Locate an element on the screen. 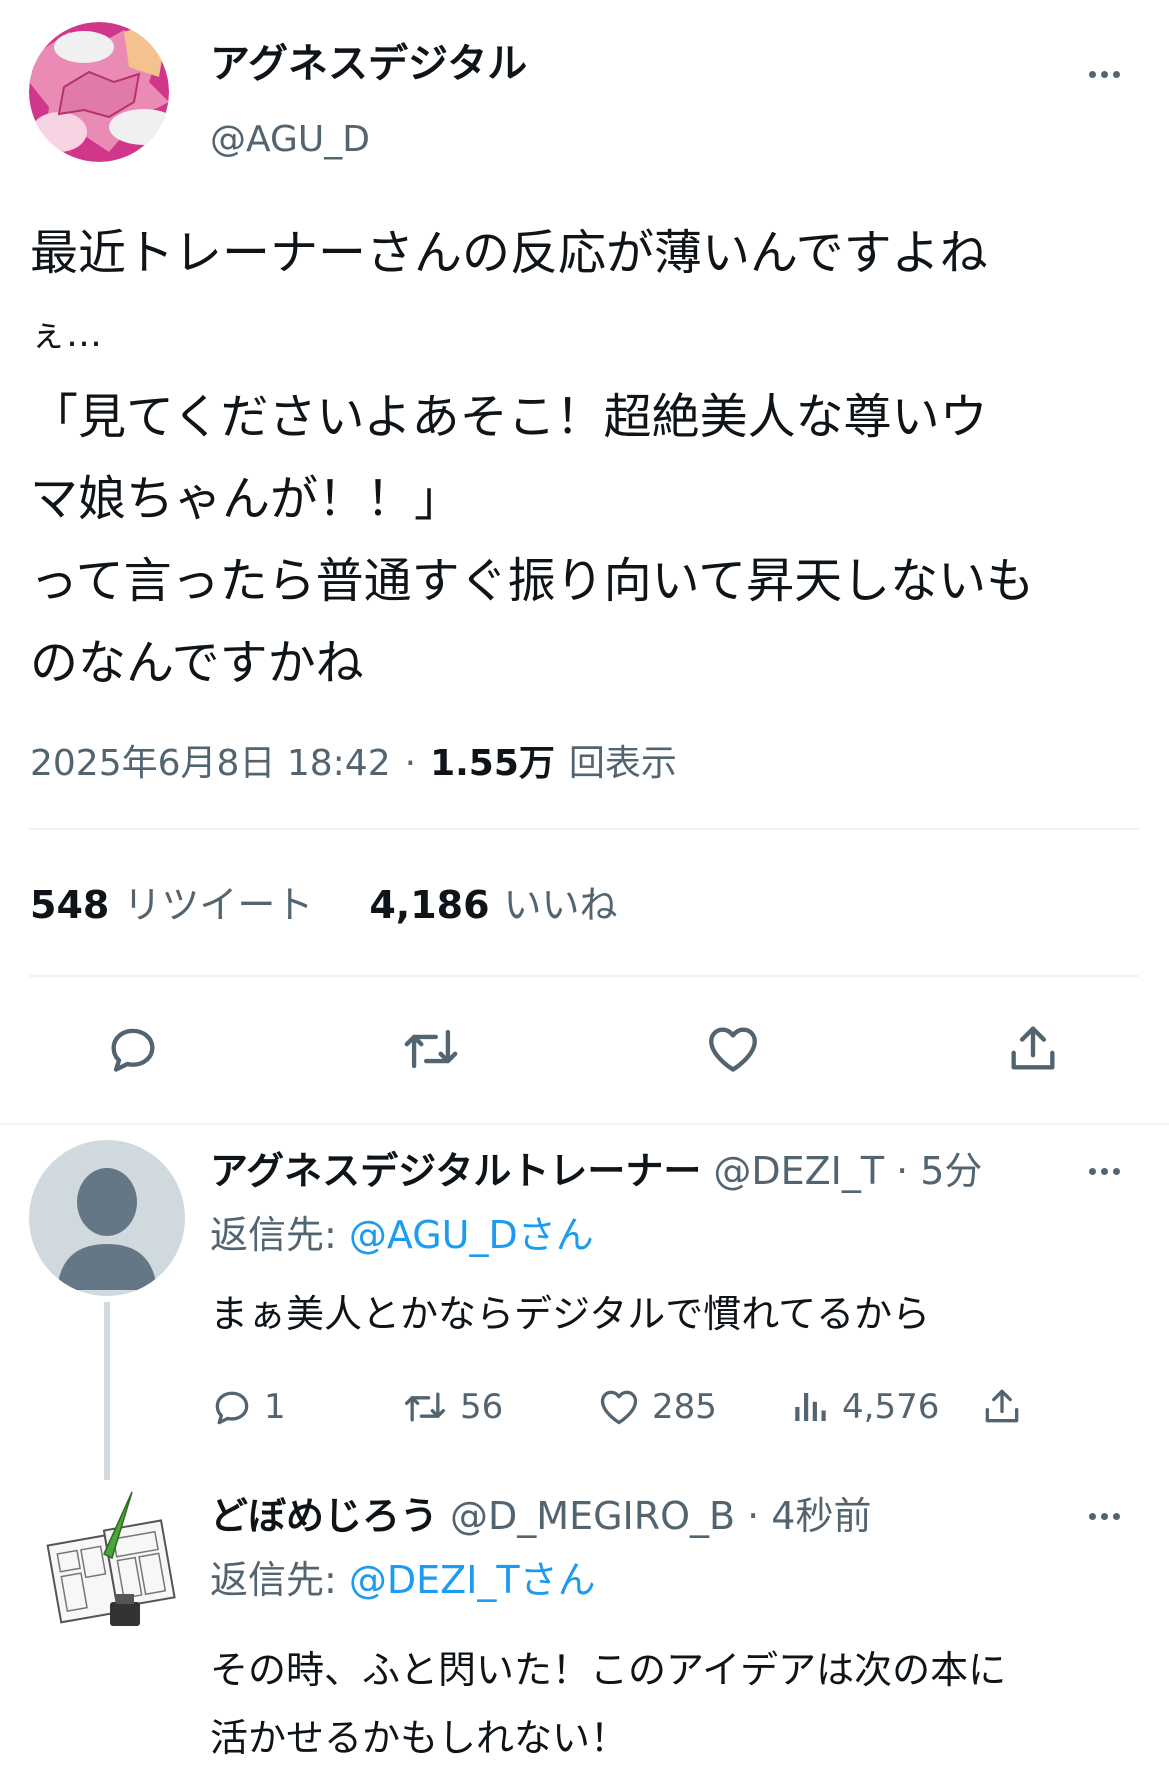 This screenshot has width=1169, height=1772. retweet-count-value: 56 is located at coordinates (482, 1407).